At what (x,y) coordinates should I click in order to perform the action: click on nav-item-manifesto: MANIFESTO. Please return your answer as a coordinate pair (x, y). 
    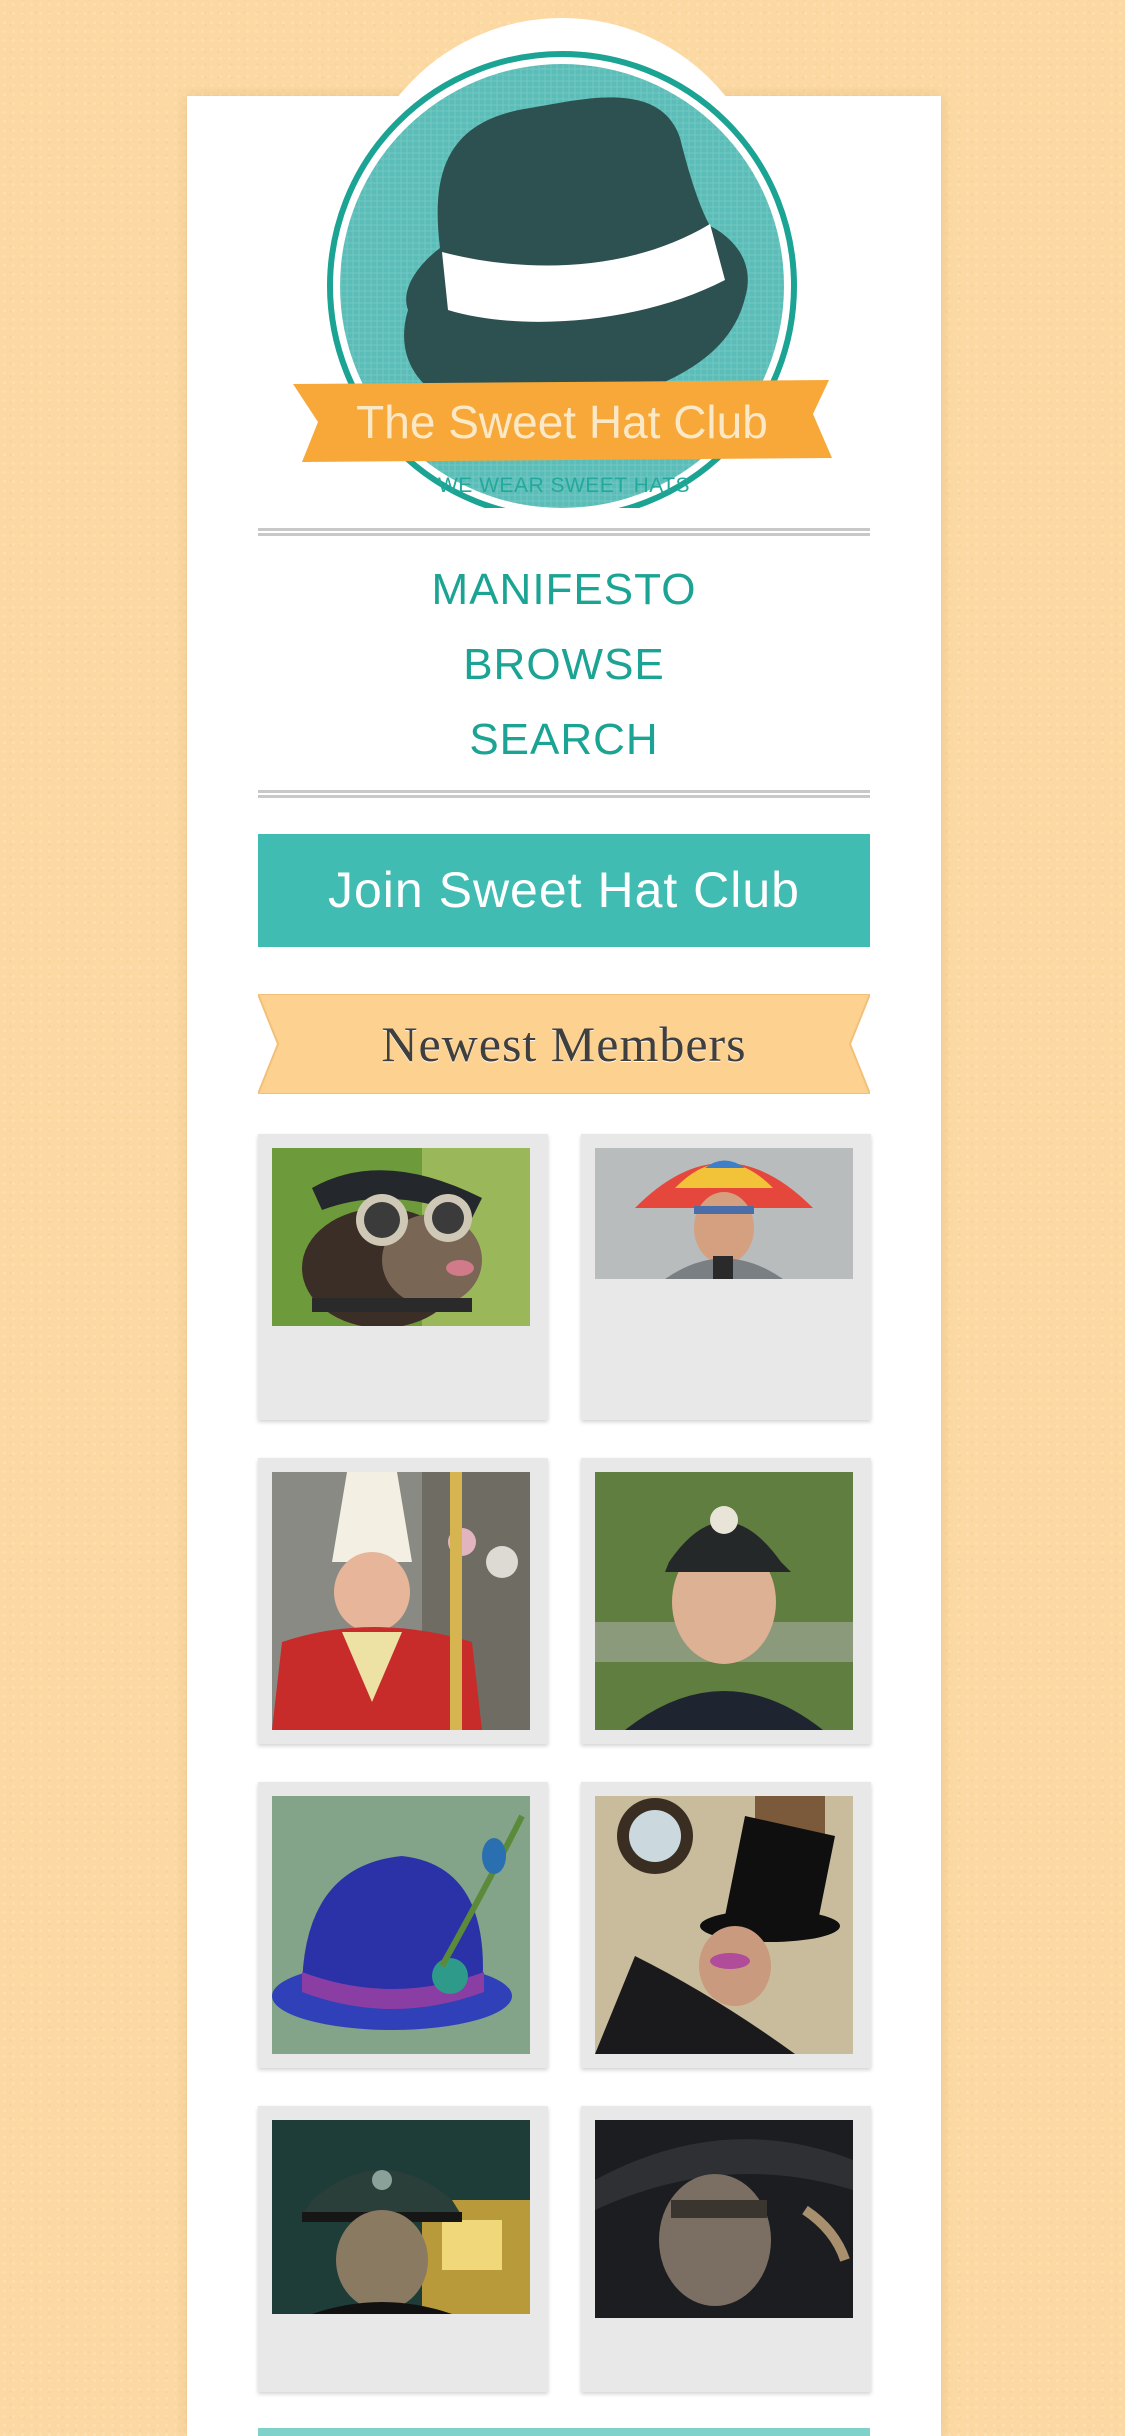
    Looking at the image, I should click on (564, 589).